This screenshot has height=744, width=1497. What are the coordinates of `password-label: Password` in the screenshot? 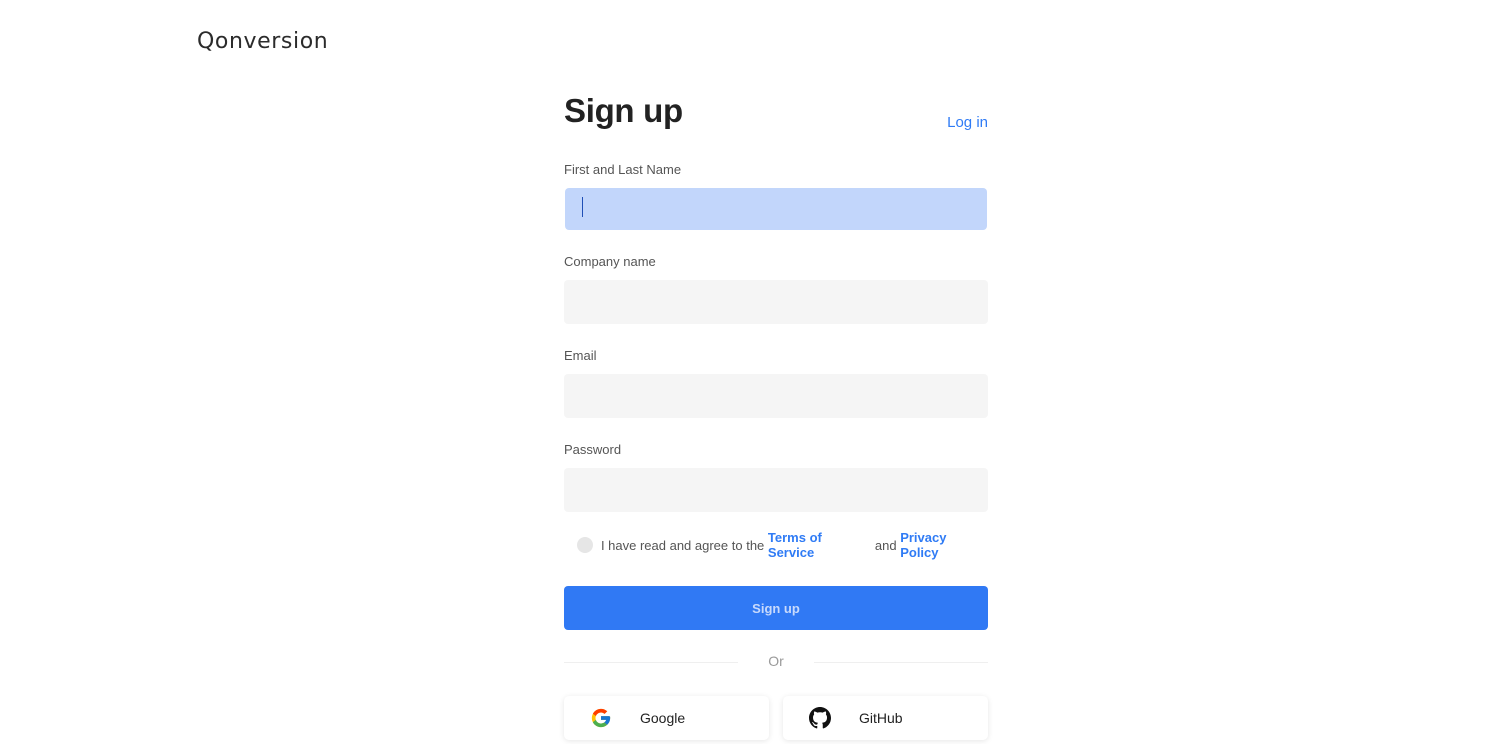 It's located at (593, 449).